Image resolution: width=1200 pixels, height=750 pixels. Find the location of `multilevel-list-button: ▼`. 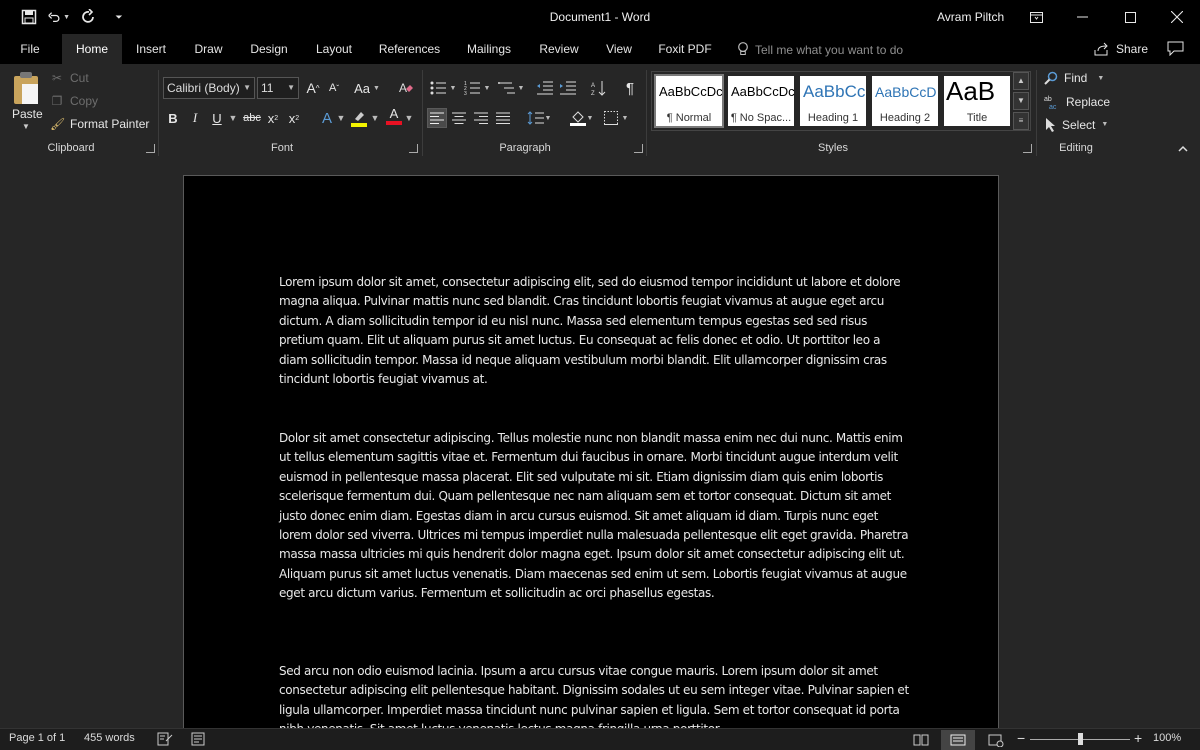

multilevel-list-button: ▼ is located at coordinates (511, 88).